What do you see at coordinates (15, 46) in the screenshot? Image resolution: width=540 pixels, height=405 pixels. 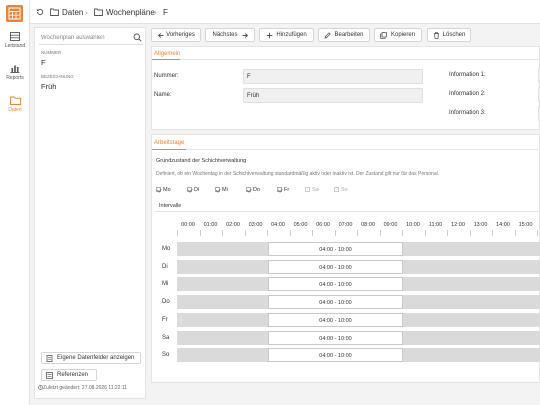 I see `nav-item-label: Leitstand` at bounding box center [15, 46].